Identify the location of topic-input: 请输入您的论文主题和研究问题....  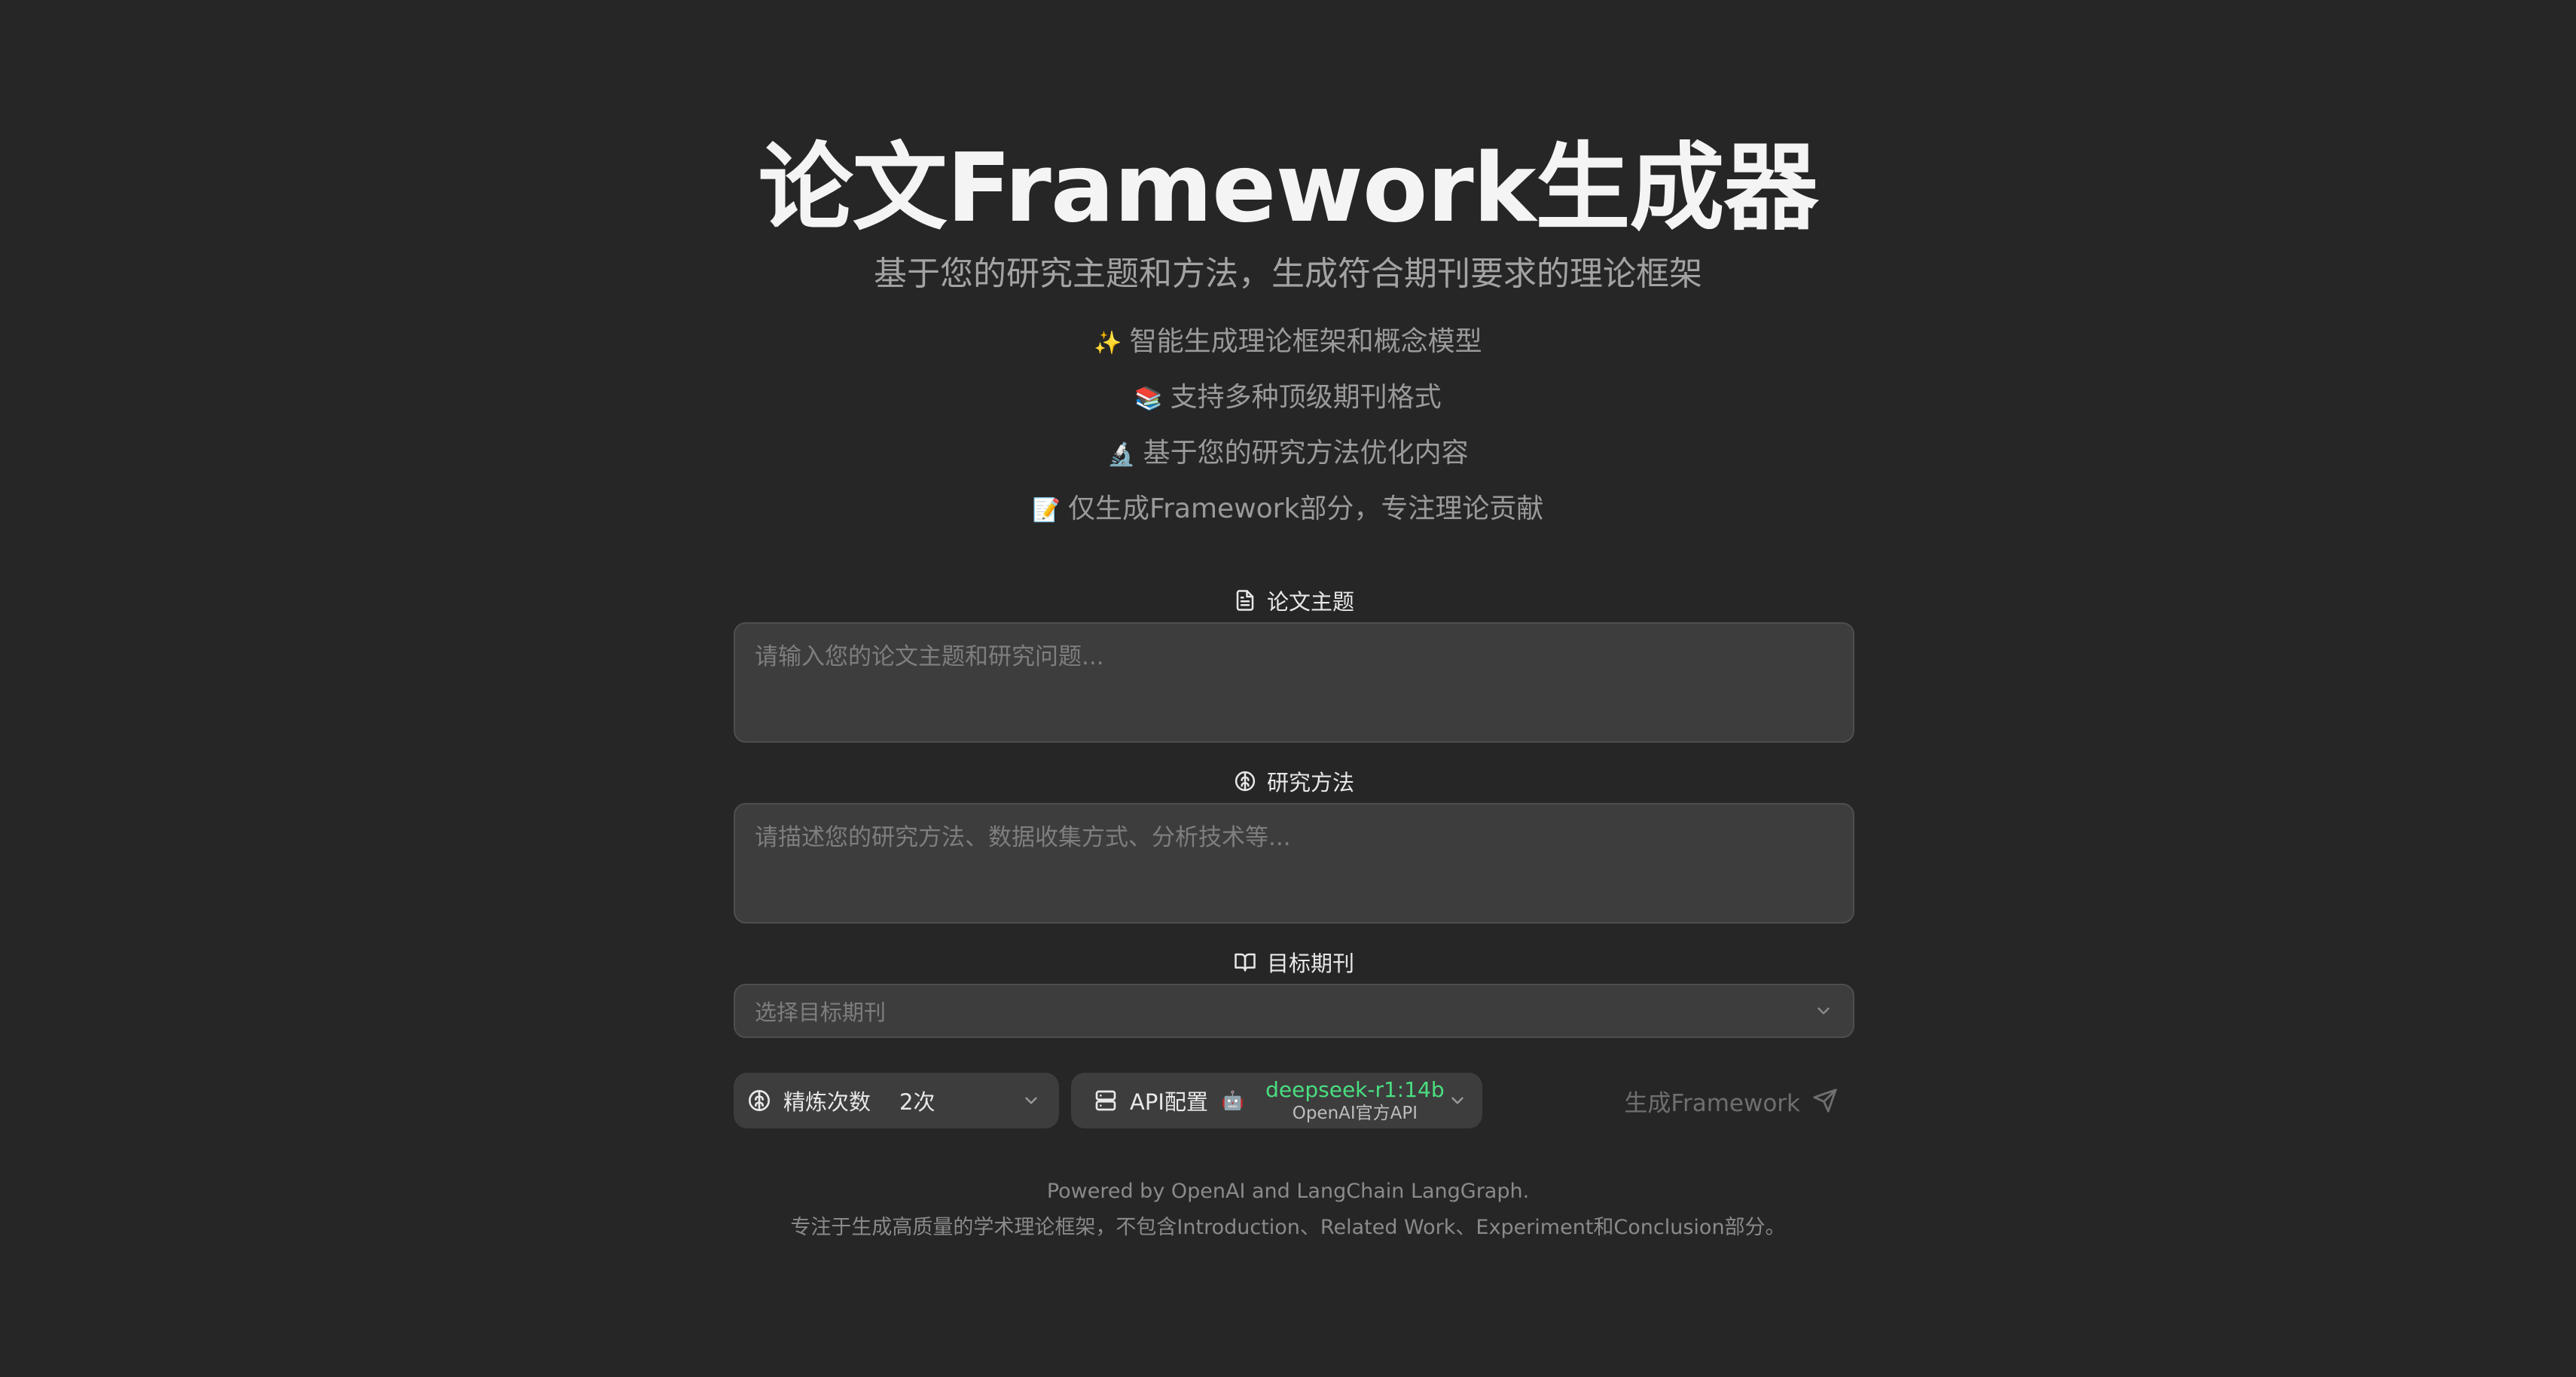
(1294, 682).